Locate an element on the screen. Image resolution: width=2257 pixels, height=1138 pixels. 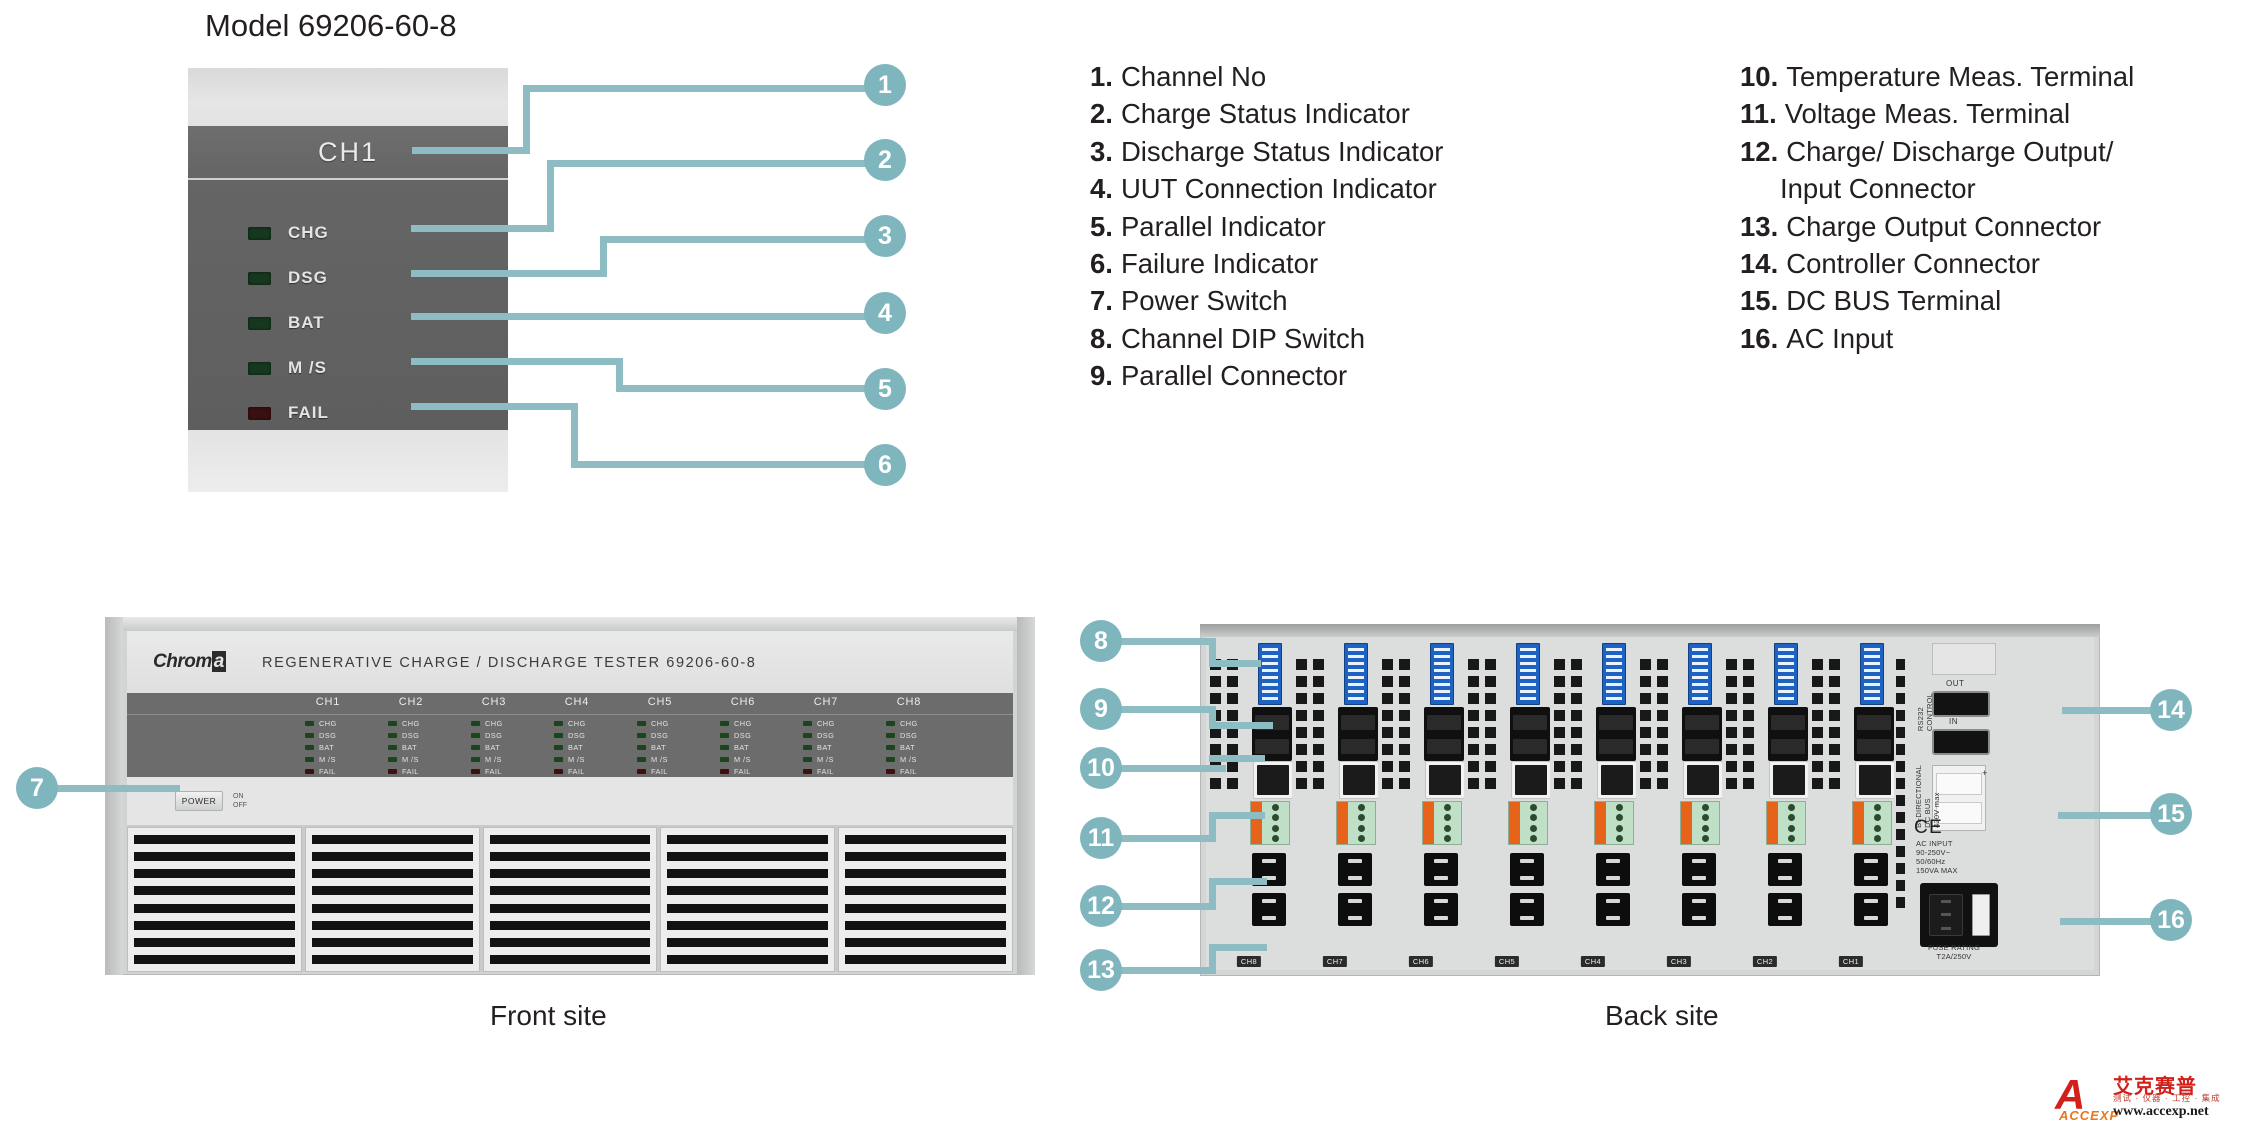
chroma-logo-mark: a is located at coordinates (218, 661).